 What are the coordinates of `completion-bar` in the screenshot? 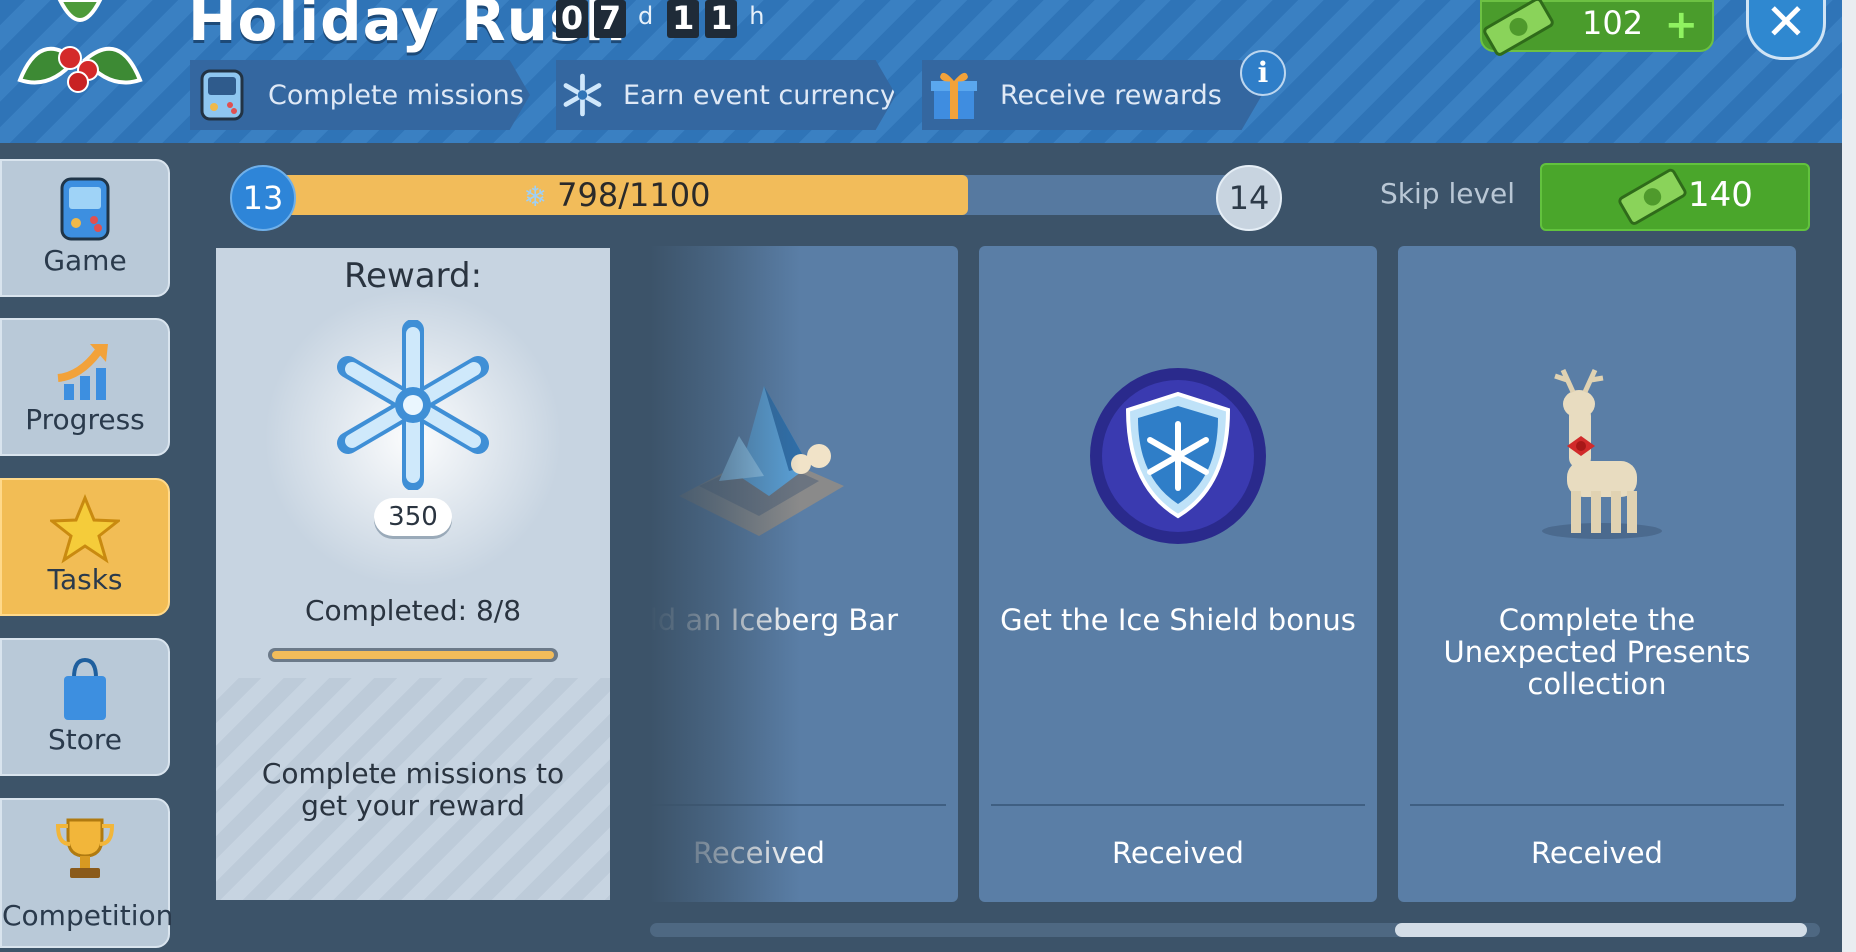 It's located at (413, 655).